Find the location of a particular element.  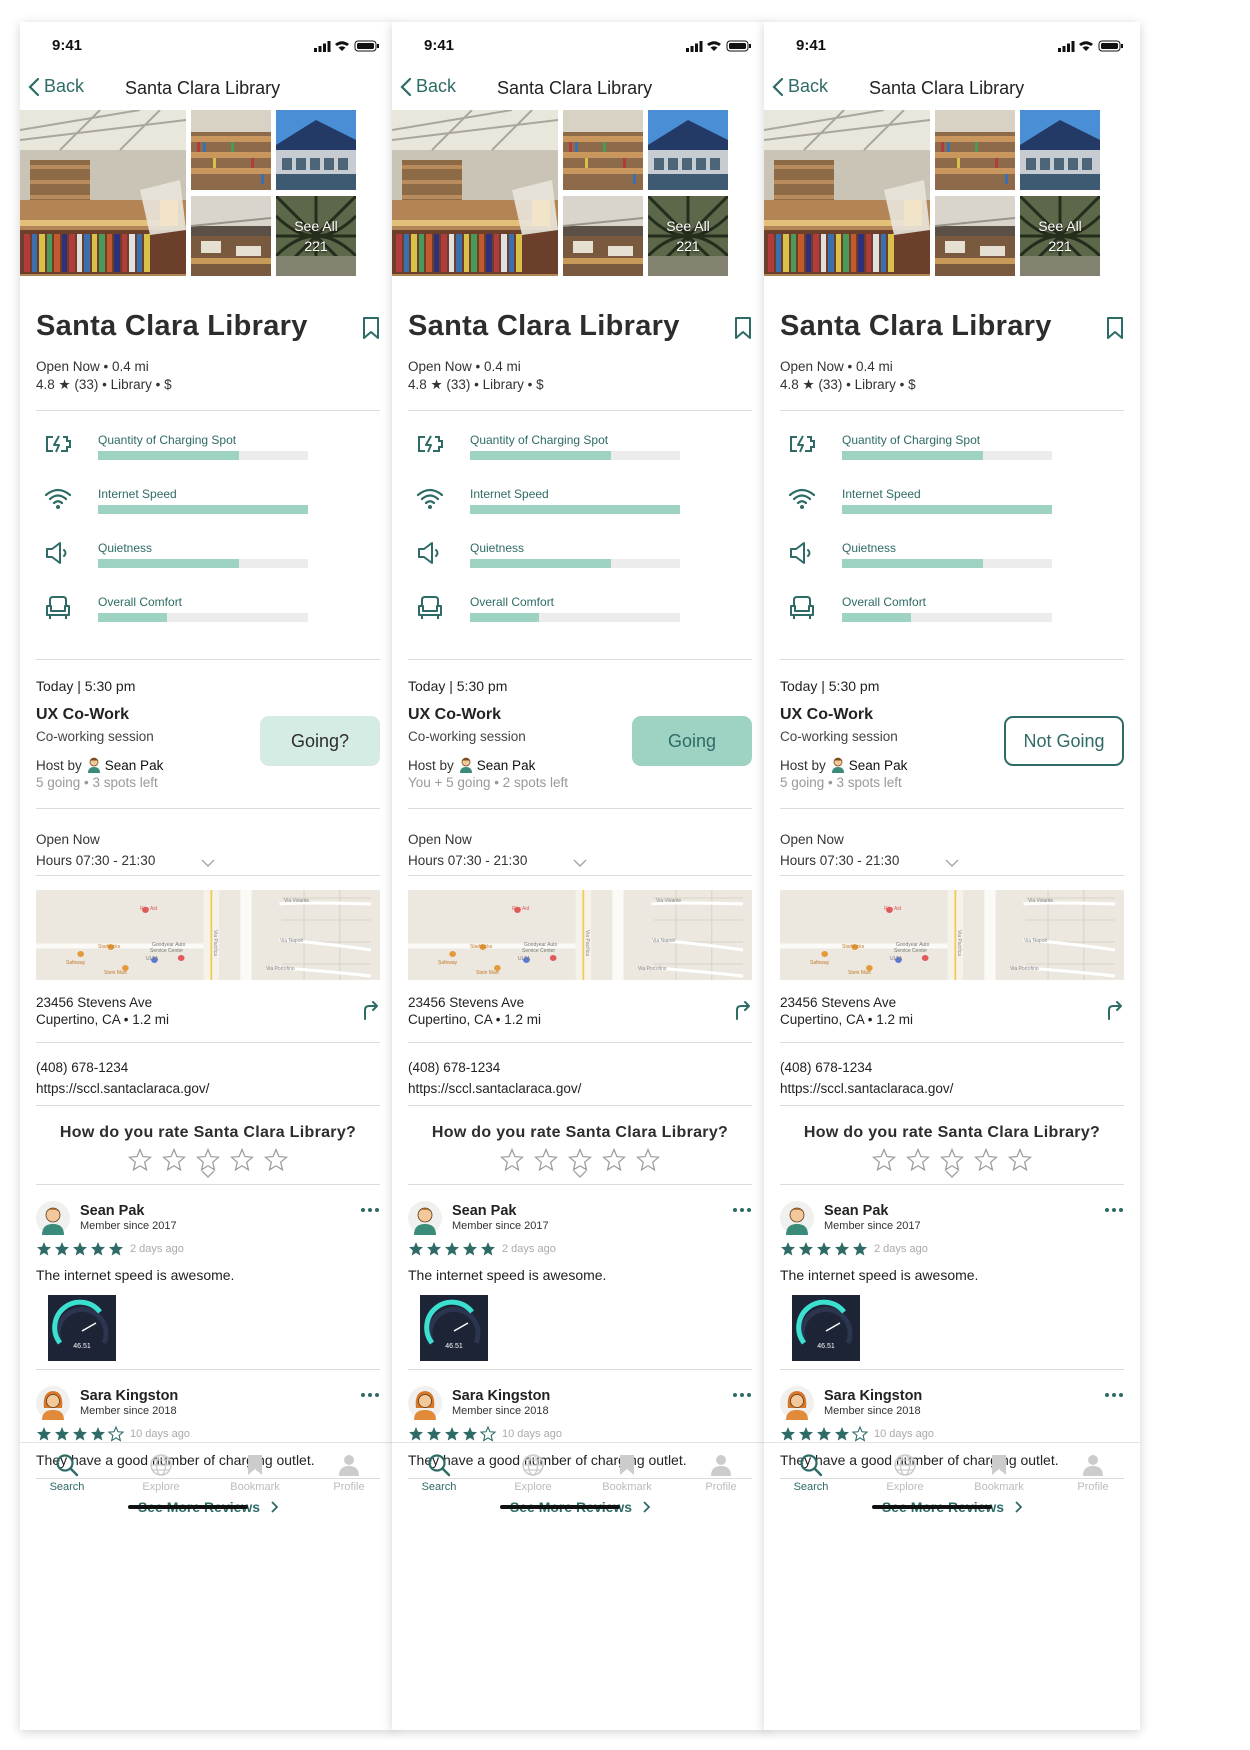

rating-fill is located at coordinates (947, 509).